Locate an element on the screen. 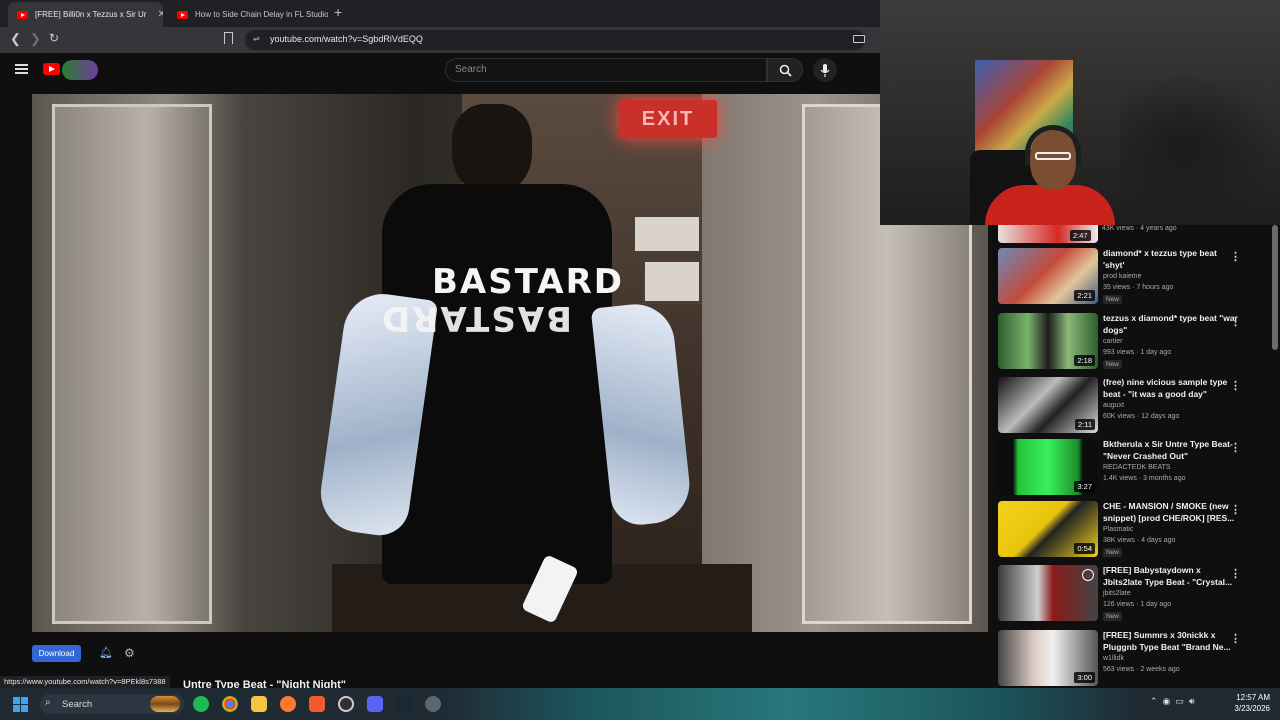 This screenshot has height=720, width=1280. search-icon is located at coordinates (785, 70).